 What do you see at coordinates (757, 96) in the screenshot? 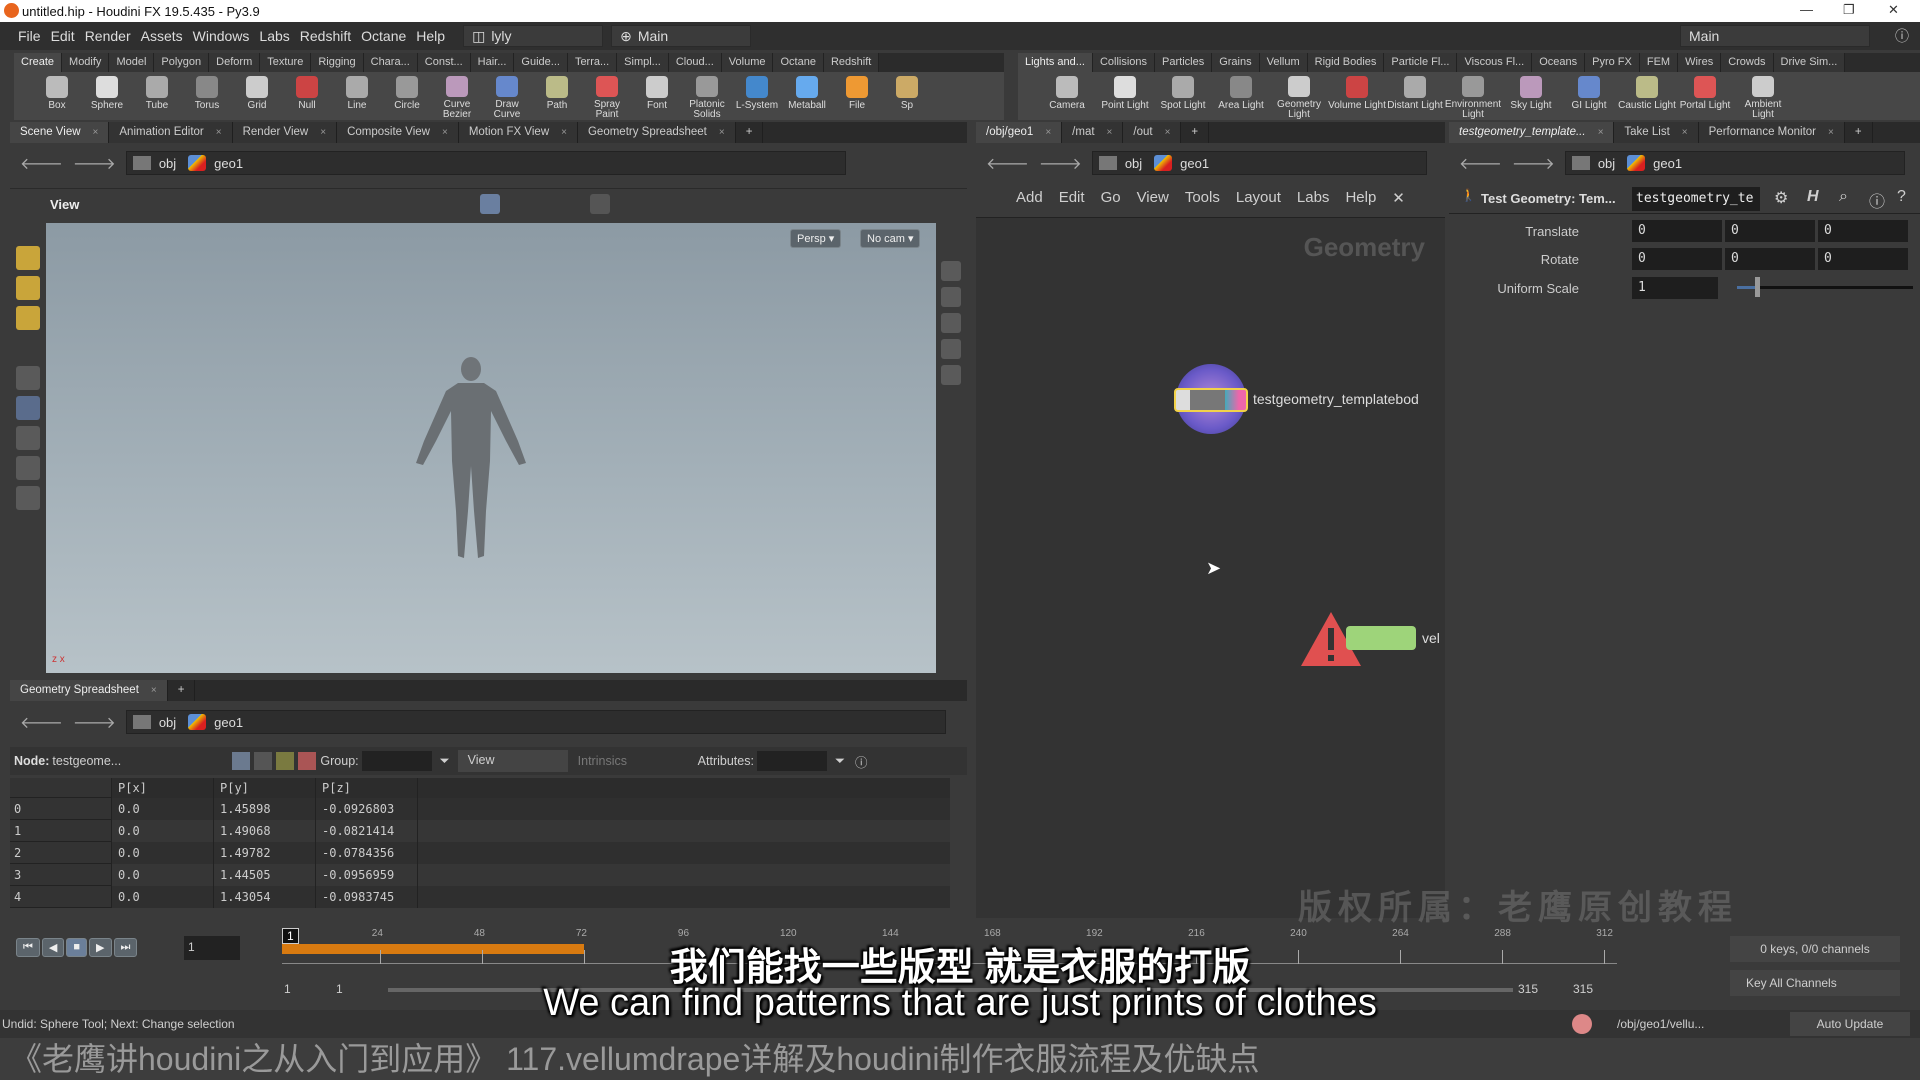
I see `tool-l-system: L-System` at bounding box center [757, 96].